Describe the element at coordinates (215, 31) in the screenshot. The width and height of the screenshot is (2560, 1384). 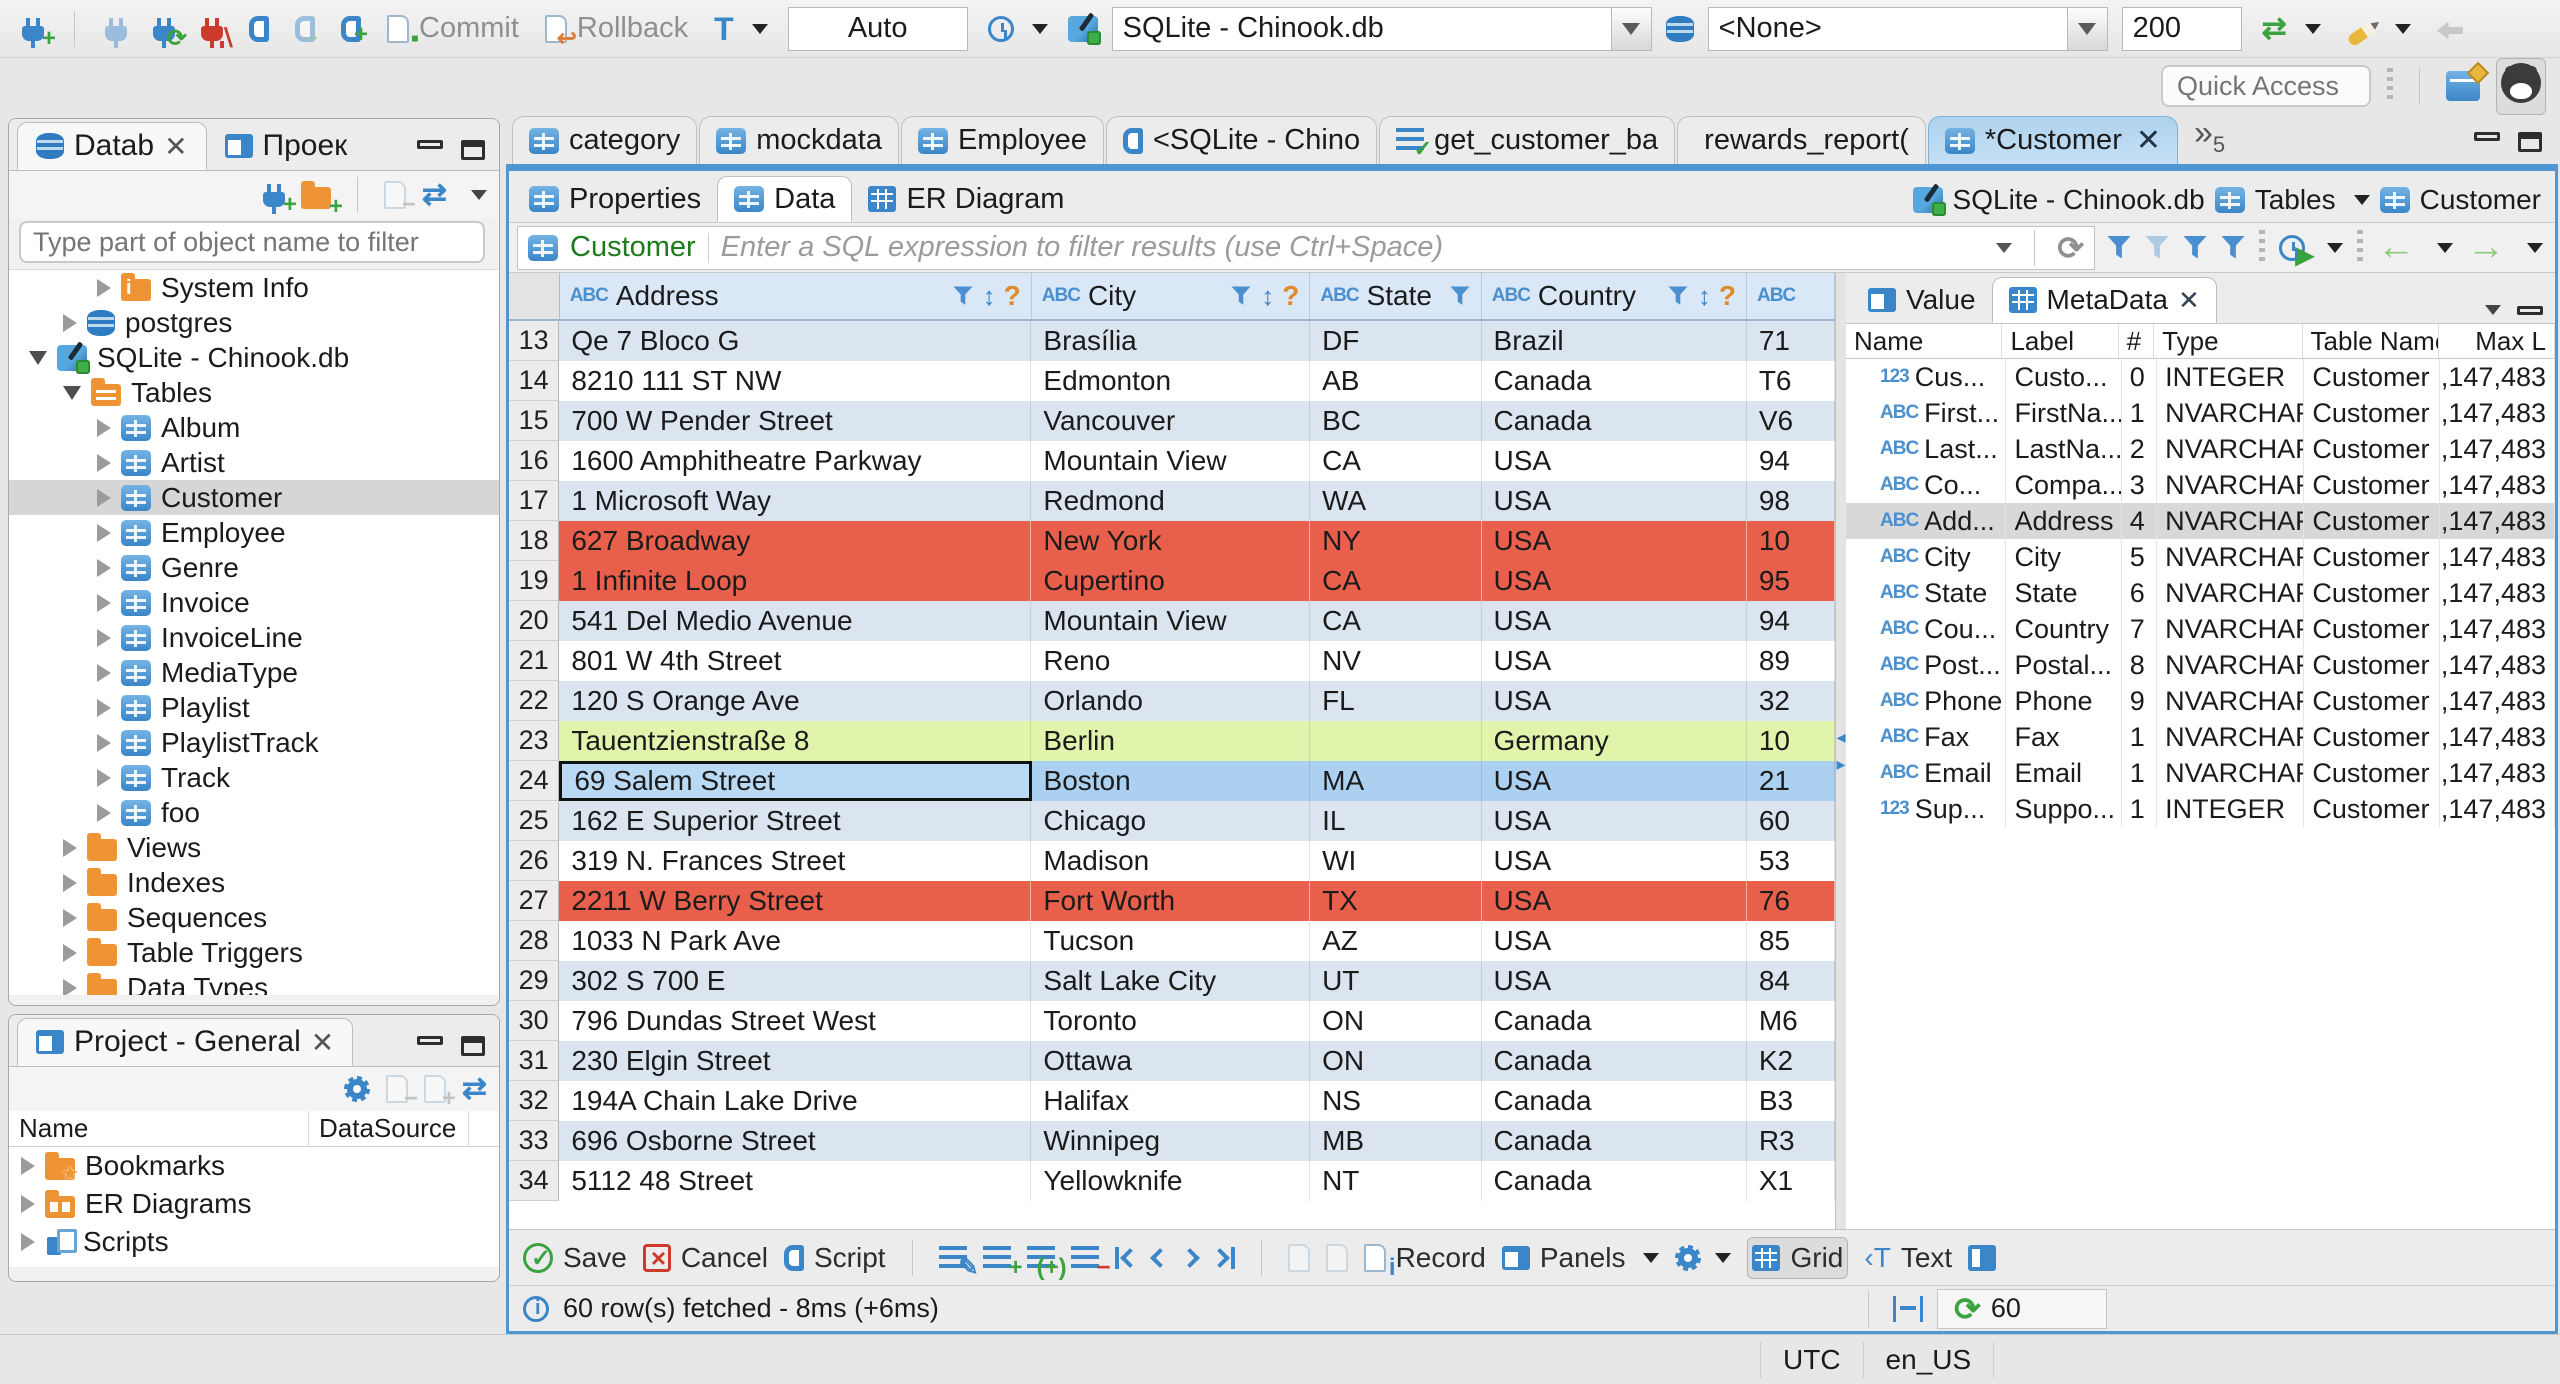
I see `disconnect-button: ∖` at that location.